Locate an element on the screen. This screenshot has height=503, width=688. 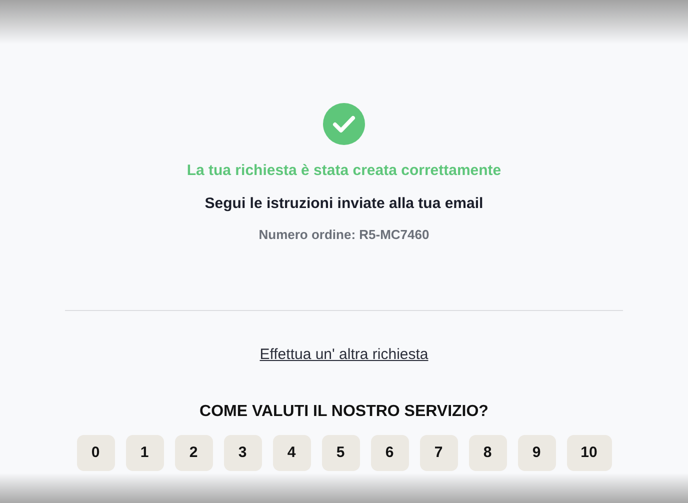
rating-button: 4 is located at coordinates (291, 453).